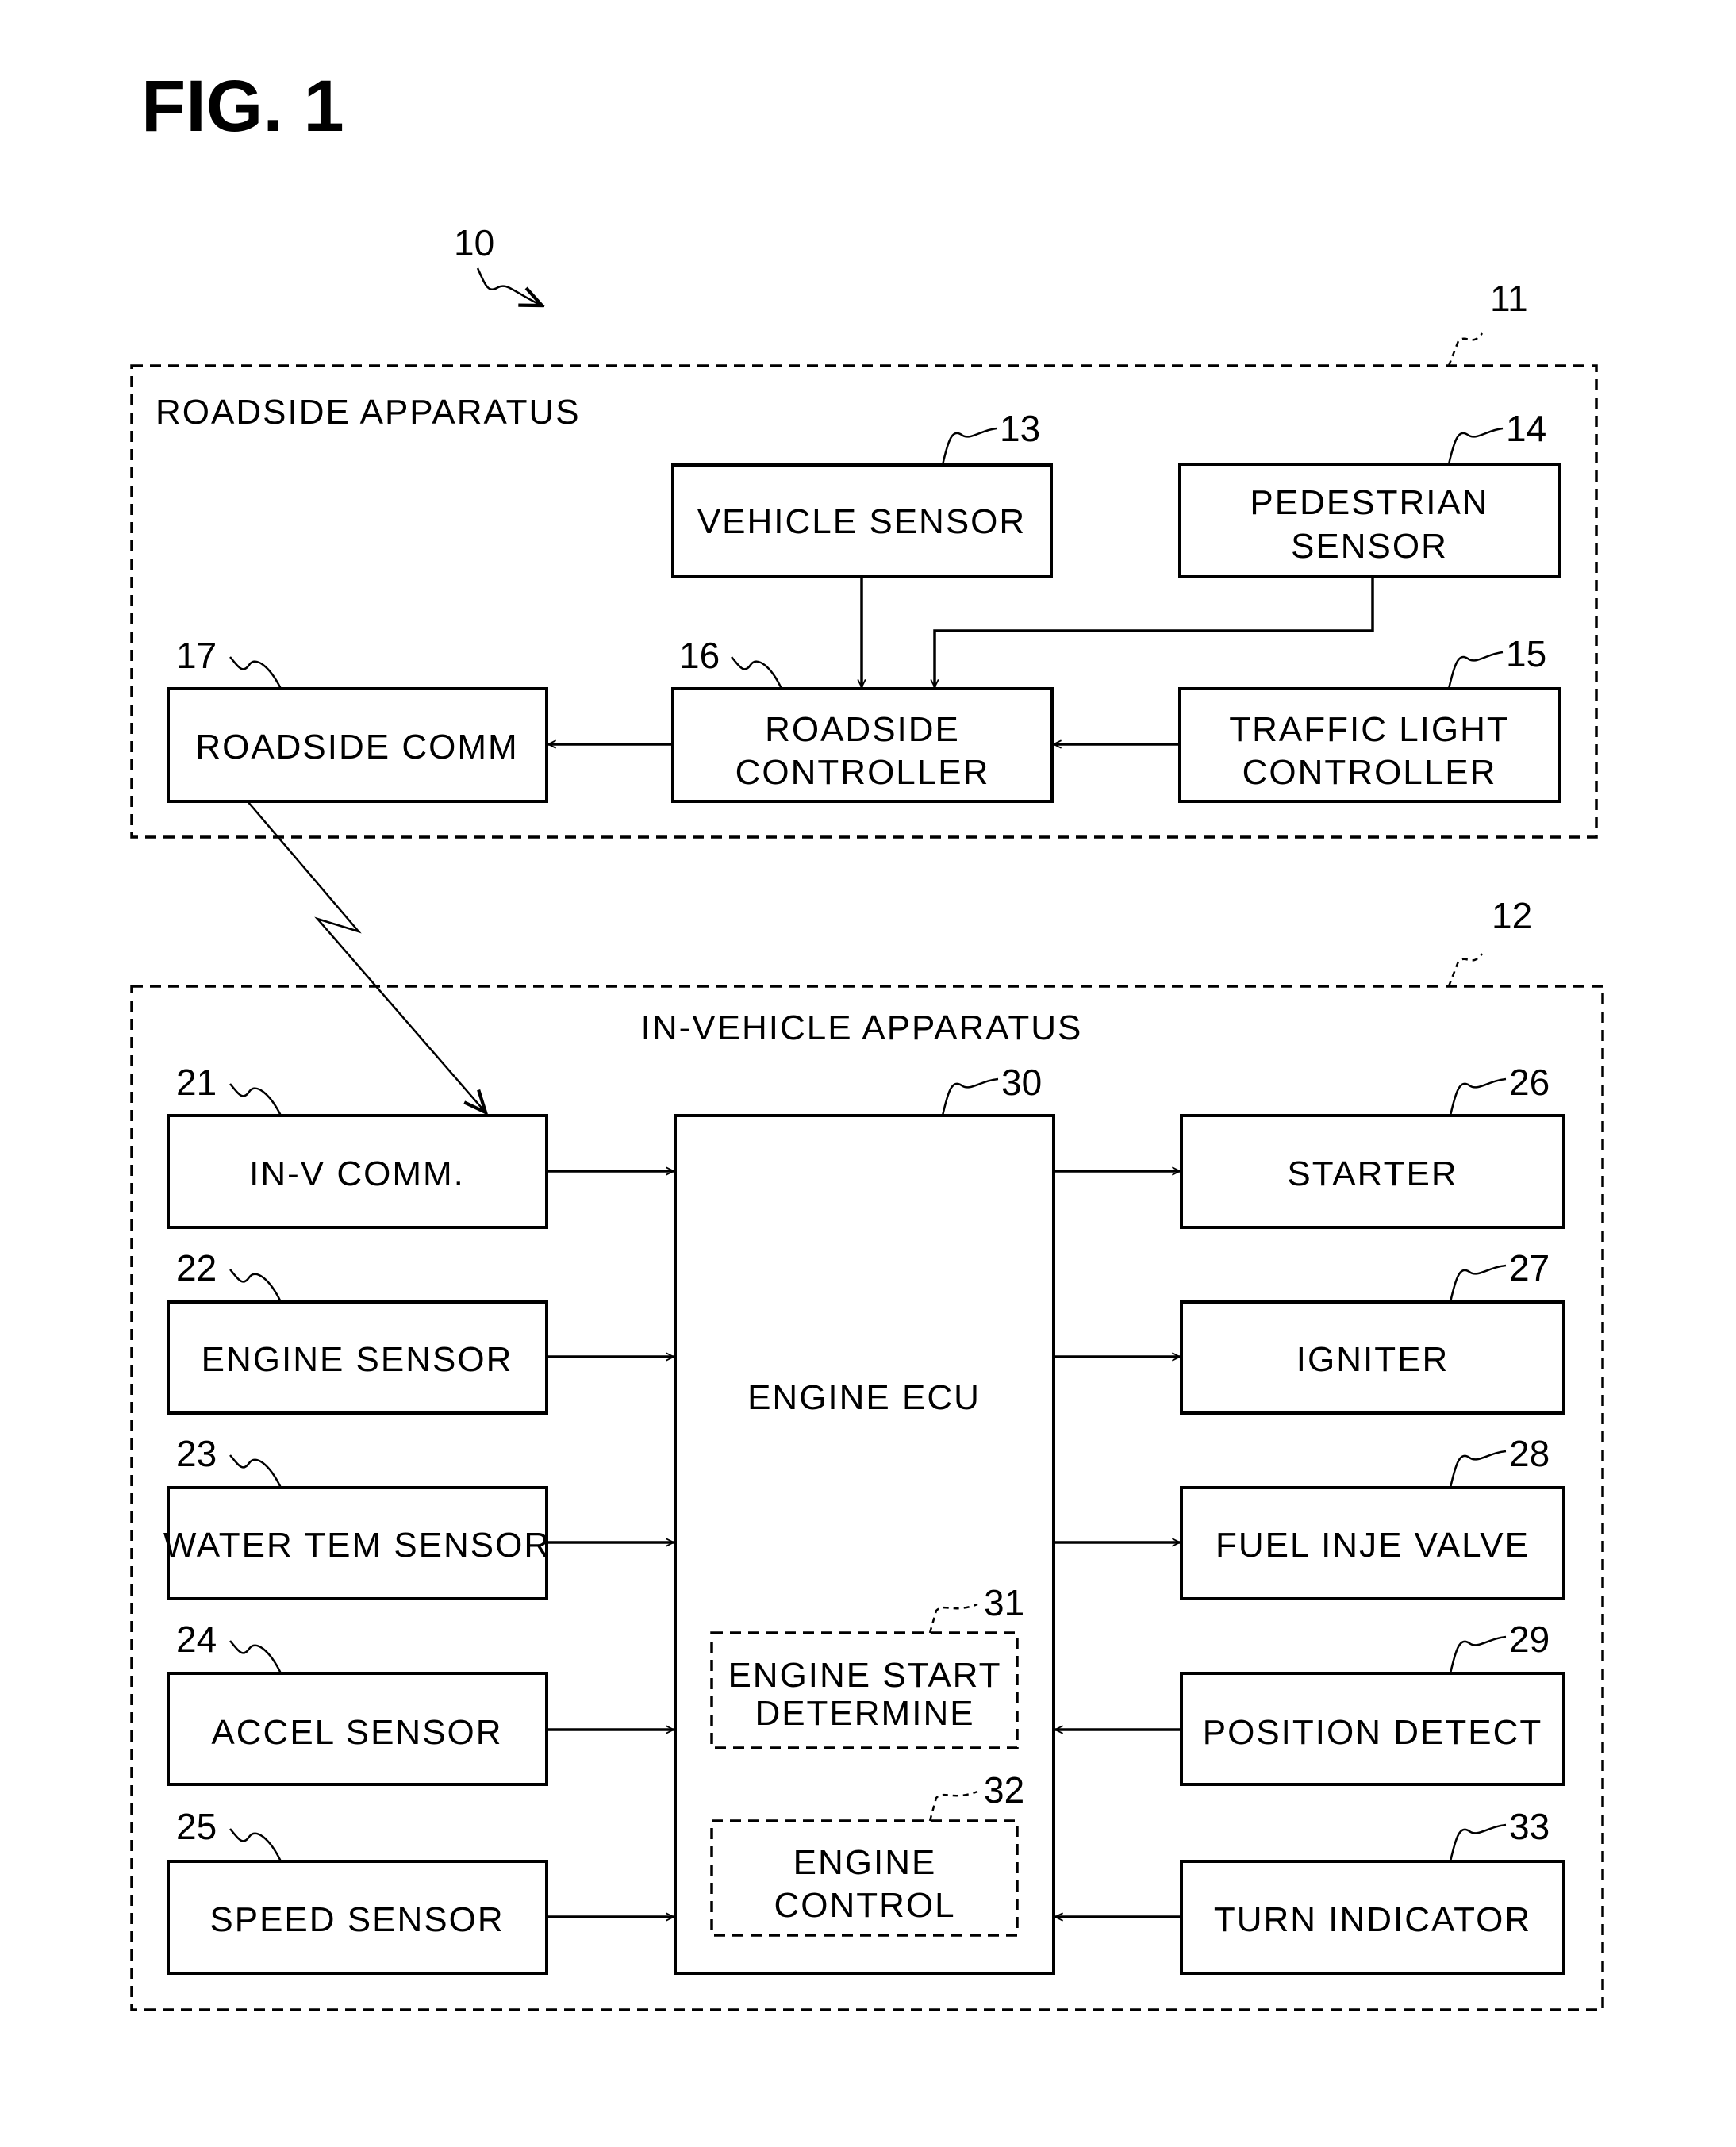  I want to click on ref-number: 24, so click(196, 1639).